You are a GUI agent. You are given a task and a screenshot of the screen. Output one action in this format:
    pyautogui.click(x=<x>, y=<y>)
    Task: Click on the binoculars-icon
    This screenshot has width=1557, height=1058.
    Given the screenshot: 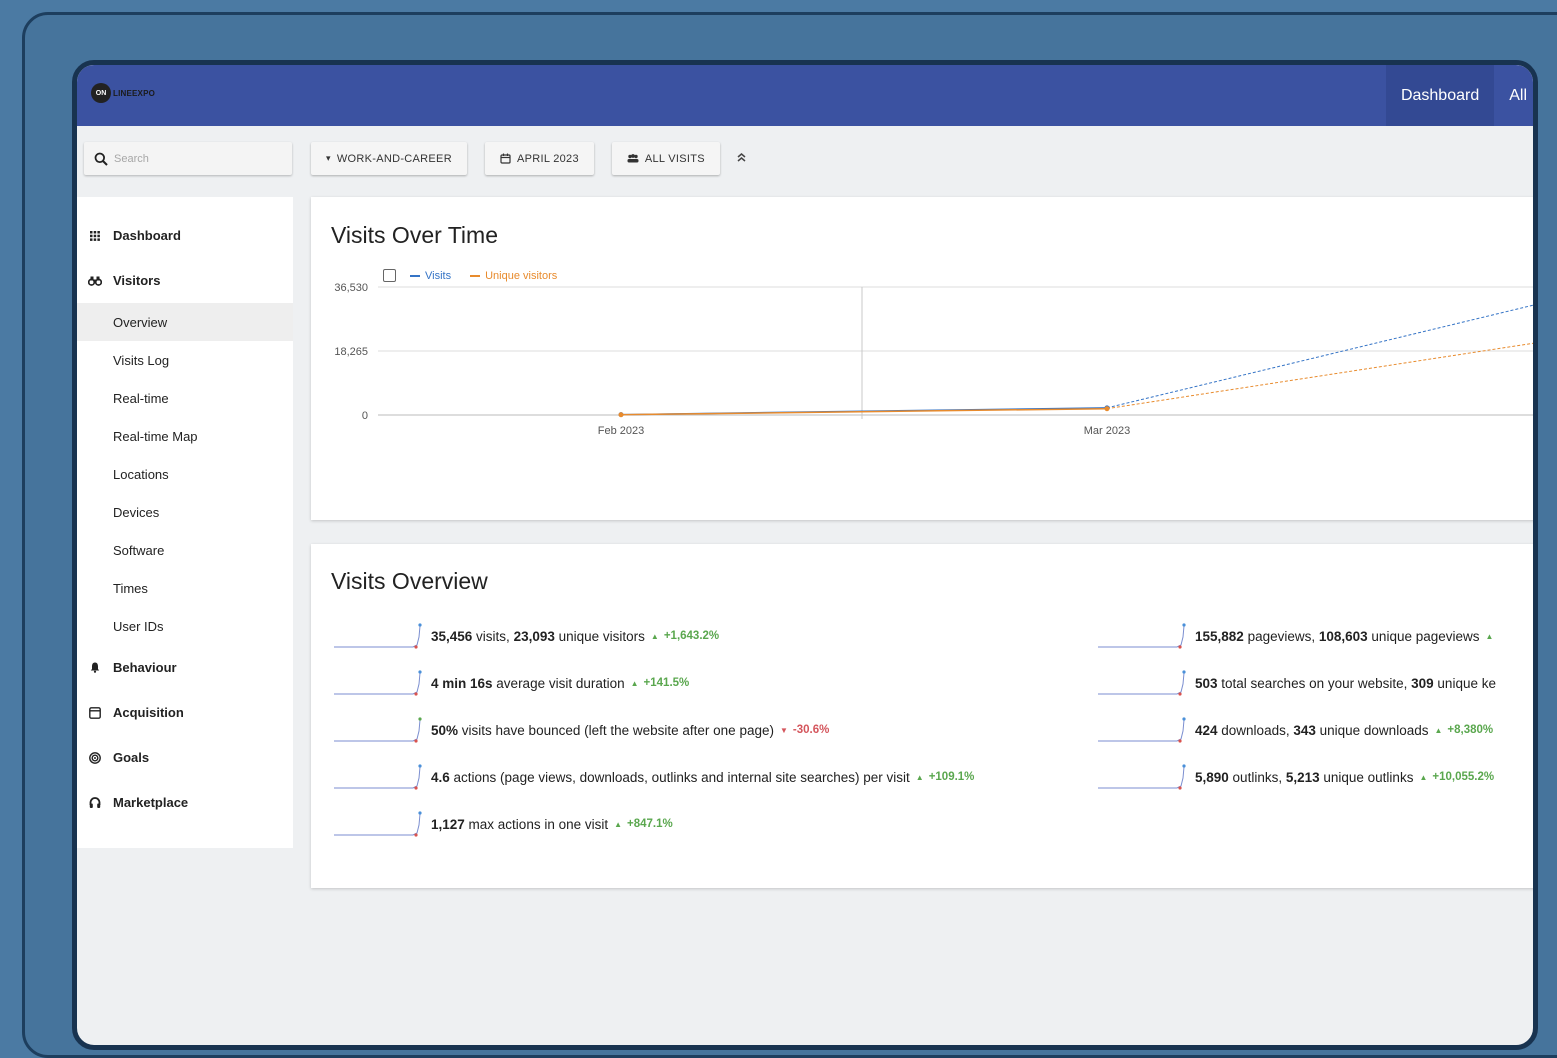 What is the action you would take?
    pyautogui.click(x=95, y=281)
    